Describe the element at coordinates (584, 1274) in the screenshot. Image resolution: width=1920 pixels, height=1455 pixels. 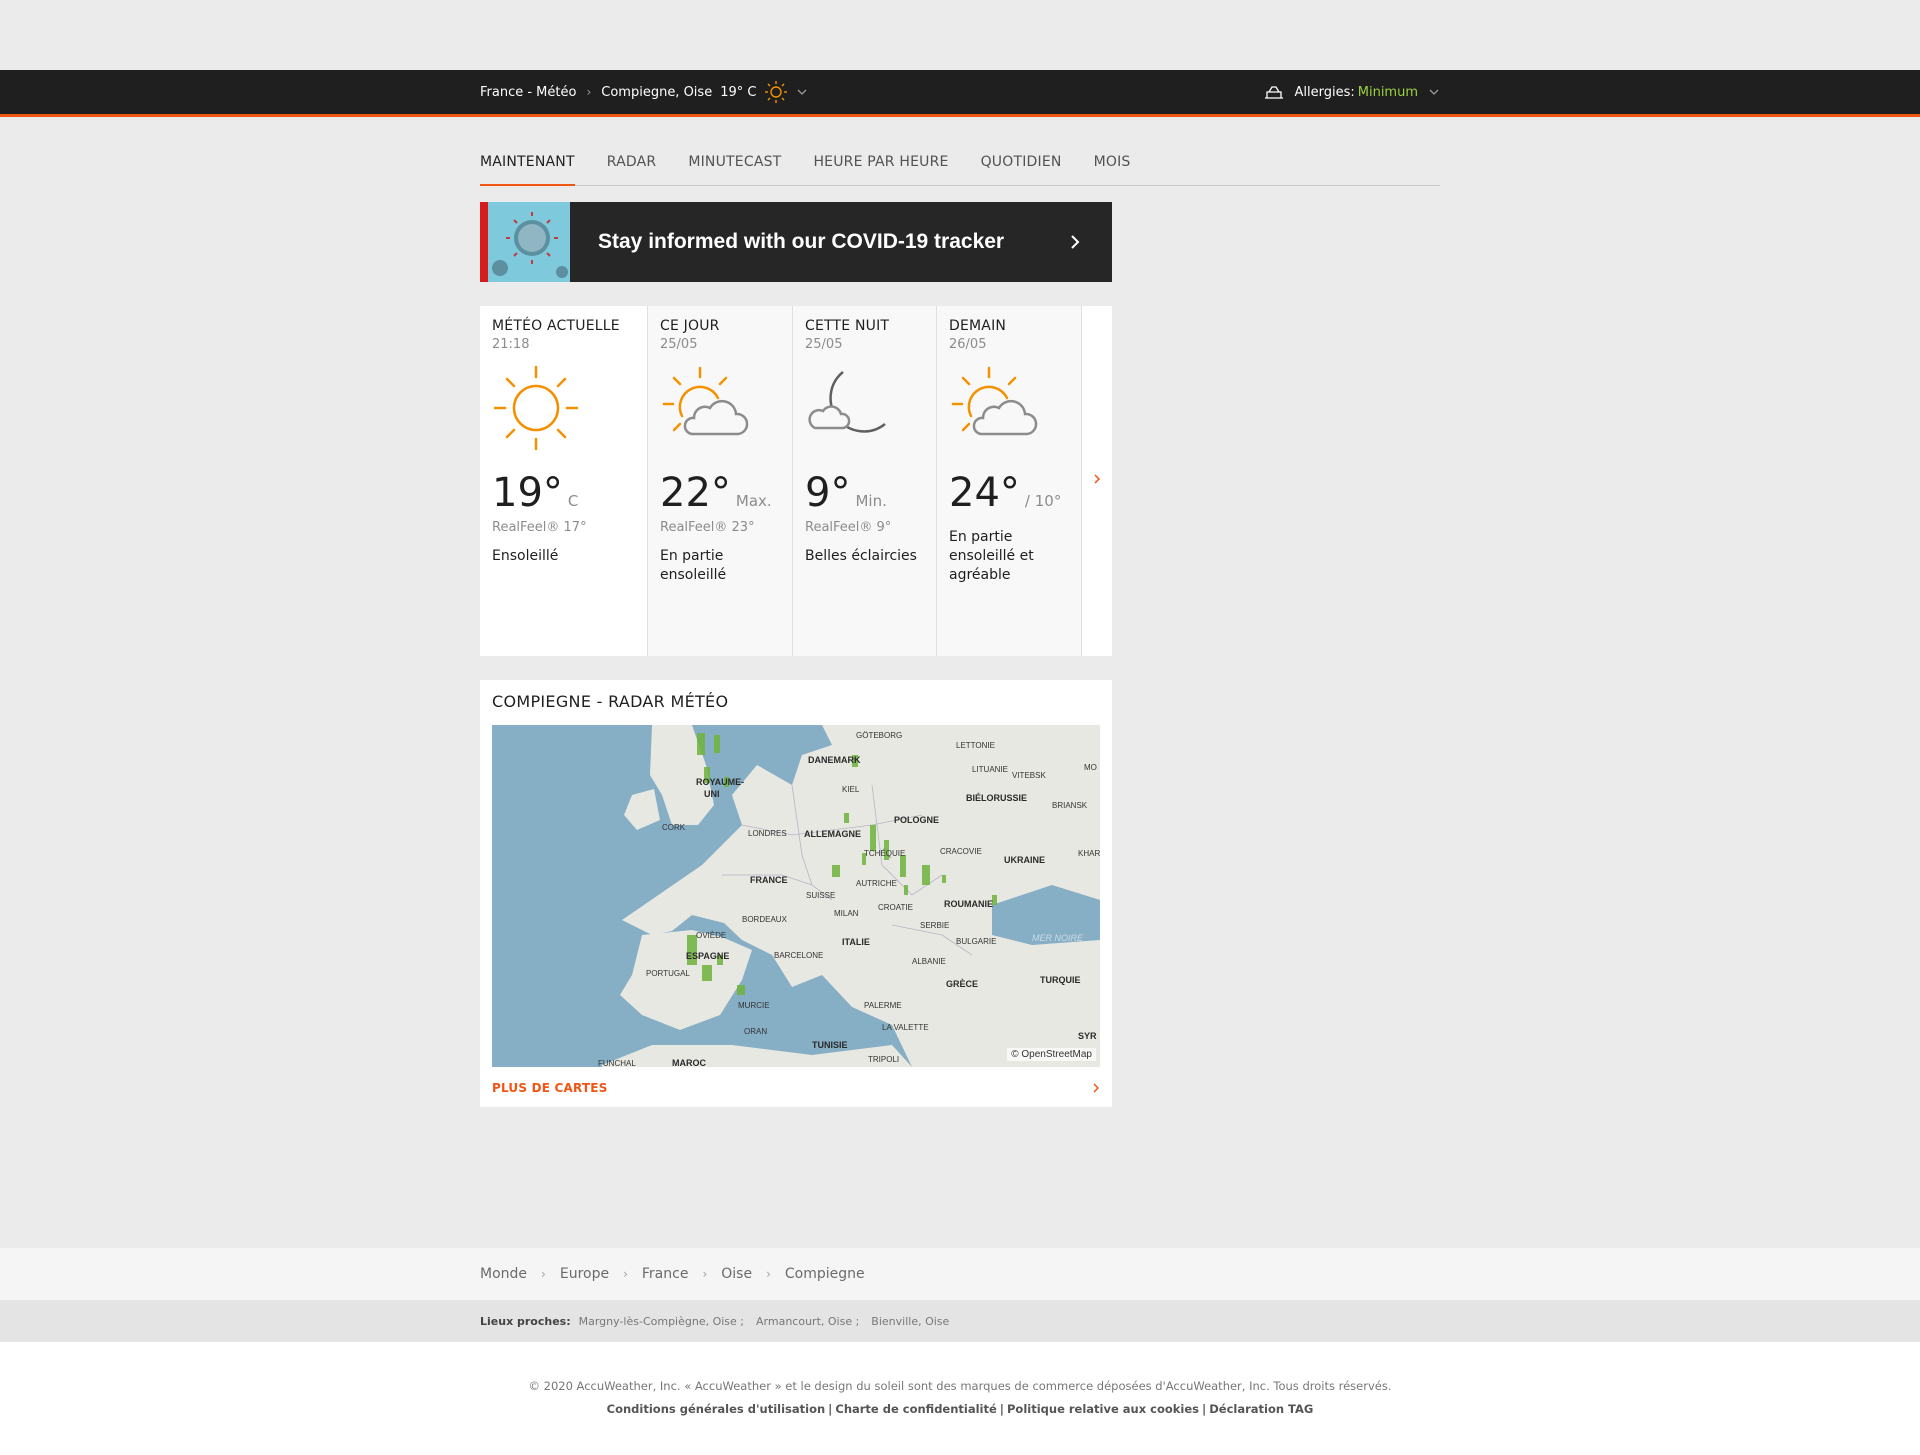
I see `breadcrumb-europe: Europe` at that location.